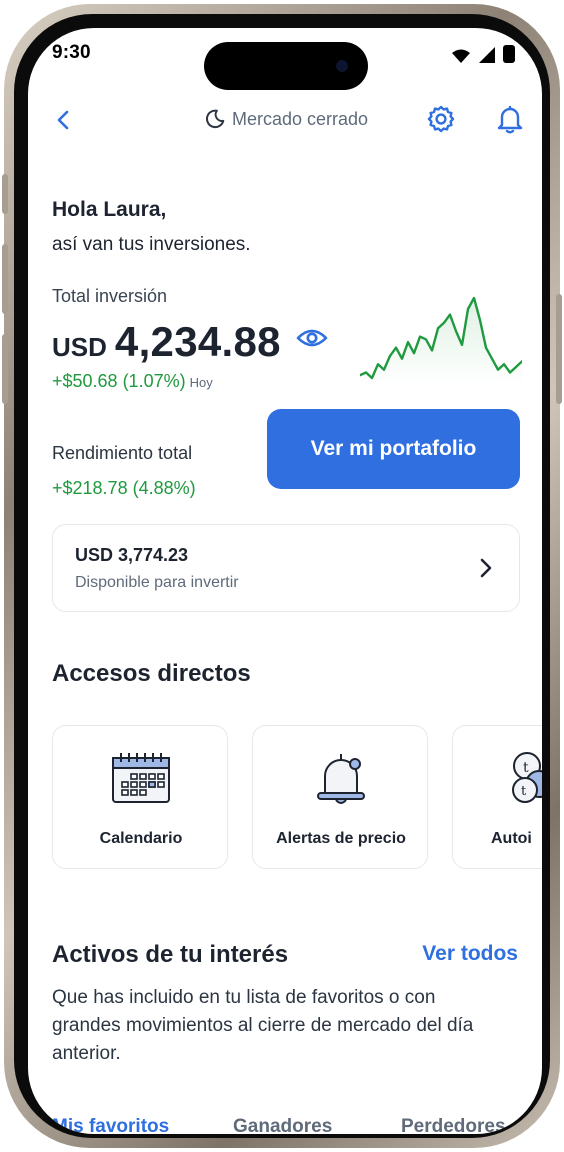 This screenshot has width=564, height=1152. Describe the element at coordinates (141, 838) in the screenshot. I see `shortcut-label: Calendario` at that location.